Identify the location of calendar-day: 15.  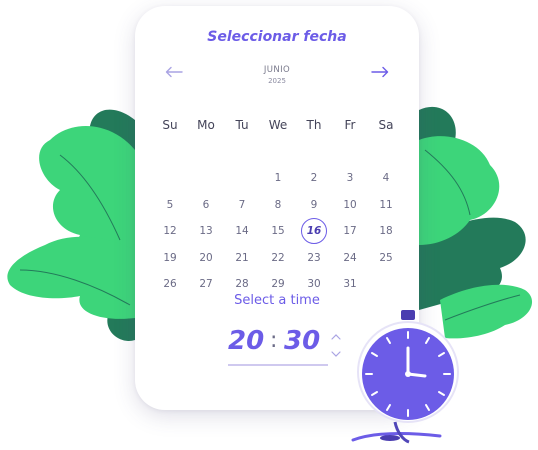
(278, 231).